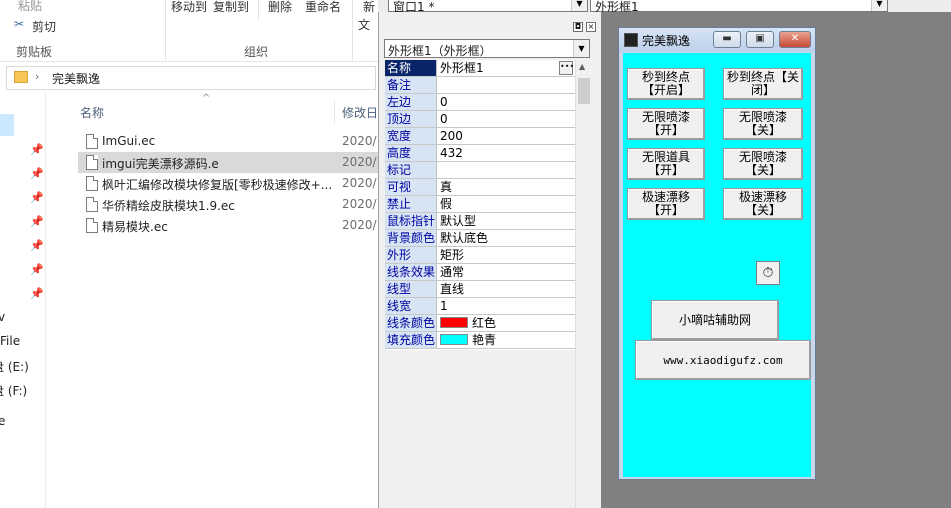 This screenshot has height=508, width=951. I want to click on restore-icon: ◘, so click(578, 27).